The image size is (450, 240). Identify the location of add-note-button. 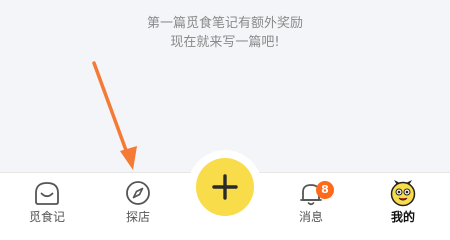
(225, 187).